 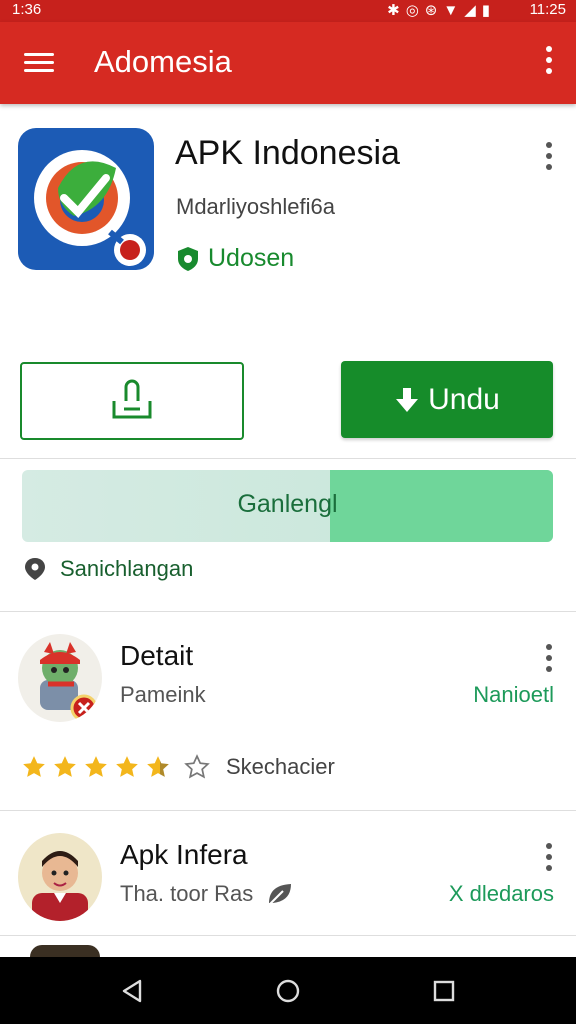 What do you see at coordinates (407, 399) in the screenshot?
I see `download-icon` at bounding box center [407, 399].